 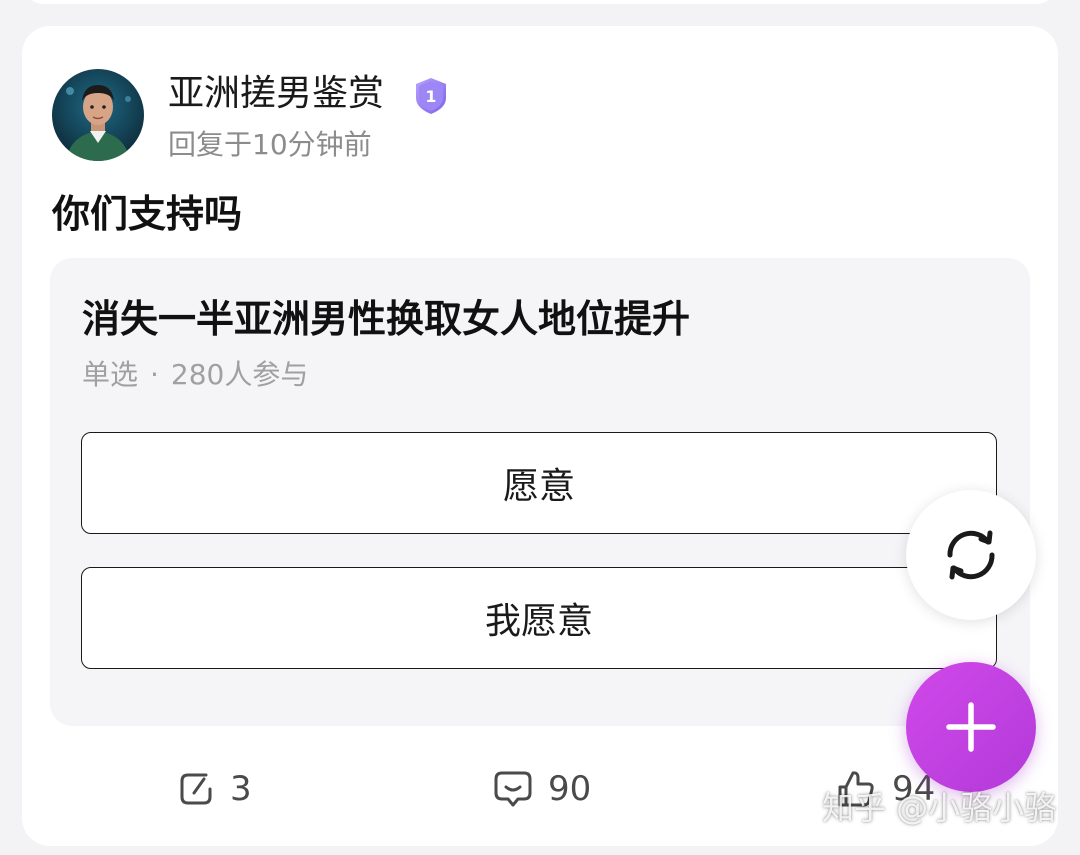 I want to click on add-button, so click(x=971, y=727).